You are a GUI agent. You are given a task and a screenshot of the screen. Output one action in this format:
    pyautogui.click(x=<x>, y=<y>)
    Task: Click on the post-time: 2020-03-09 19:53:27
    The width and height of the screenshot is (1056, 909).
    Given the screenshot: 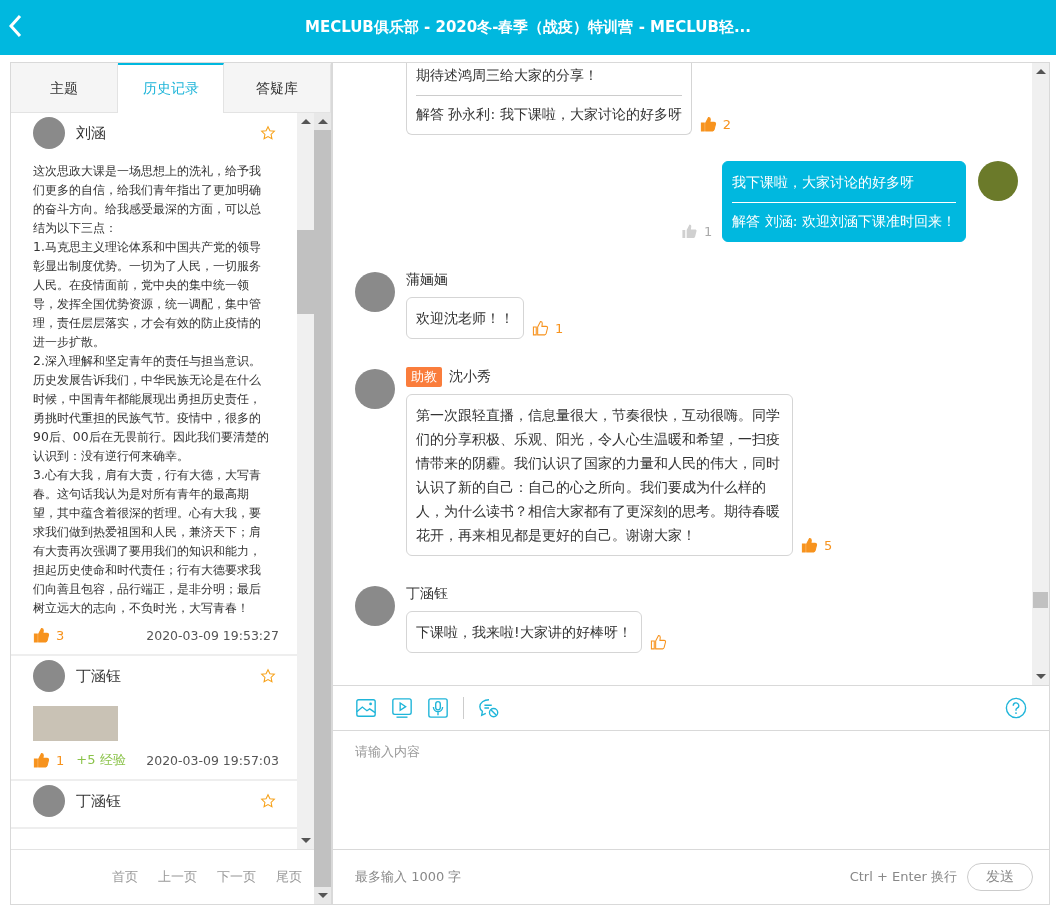 What is the action you would take?
    pyautogui.click(x=212, y=635)
    